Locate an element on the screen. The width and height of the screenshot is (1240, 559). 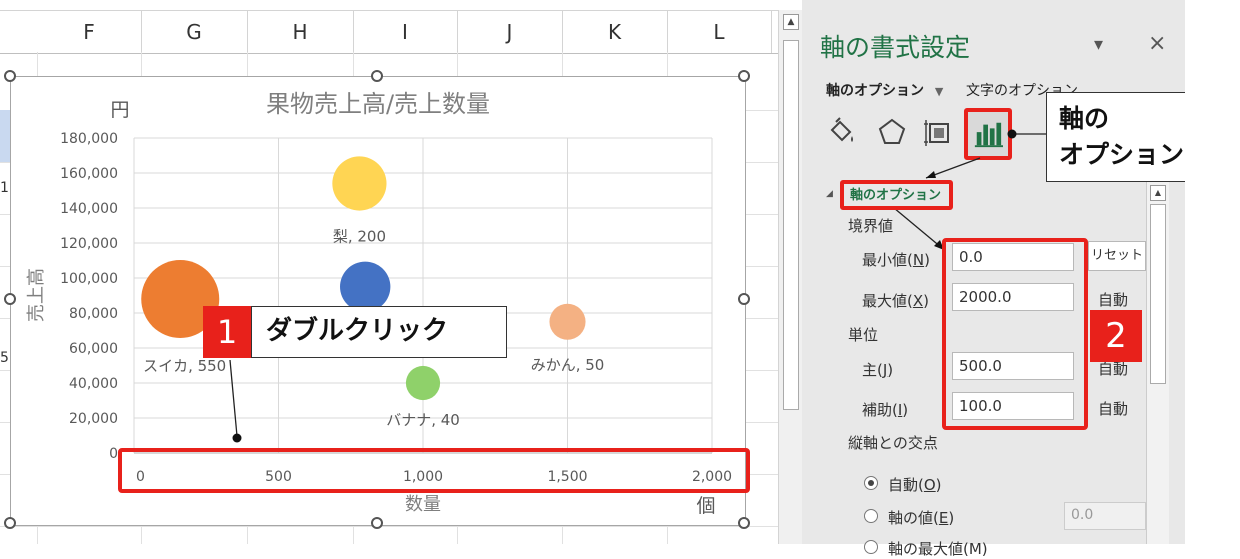
resize-handle-top is located at coordinates (377, 76).